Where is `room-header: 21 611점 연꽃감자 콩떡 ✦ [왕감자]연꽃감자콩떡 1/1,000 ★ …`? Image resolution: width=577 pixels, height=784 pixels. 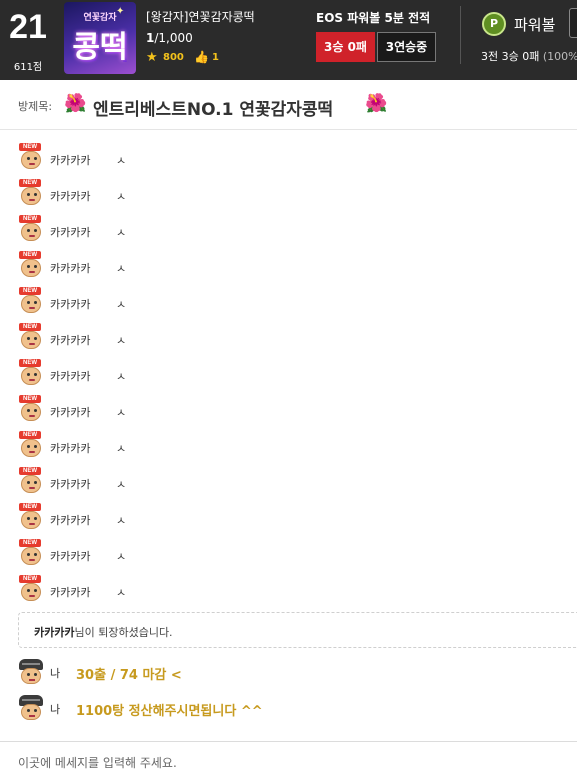 room-header: 21 611점 연꽃감자 콩떡 ✦ [왕감자]연꽃감자콩떡 1/1,000 ★ … is located at coordinates (288, 40).